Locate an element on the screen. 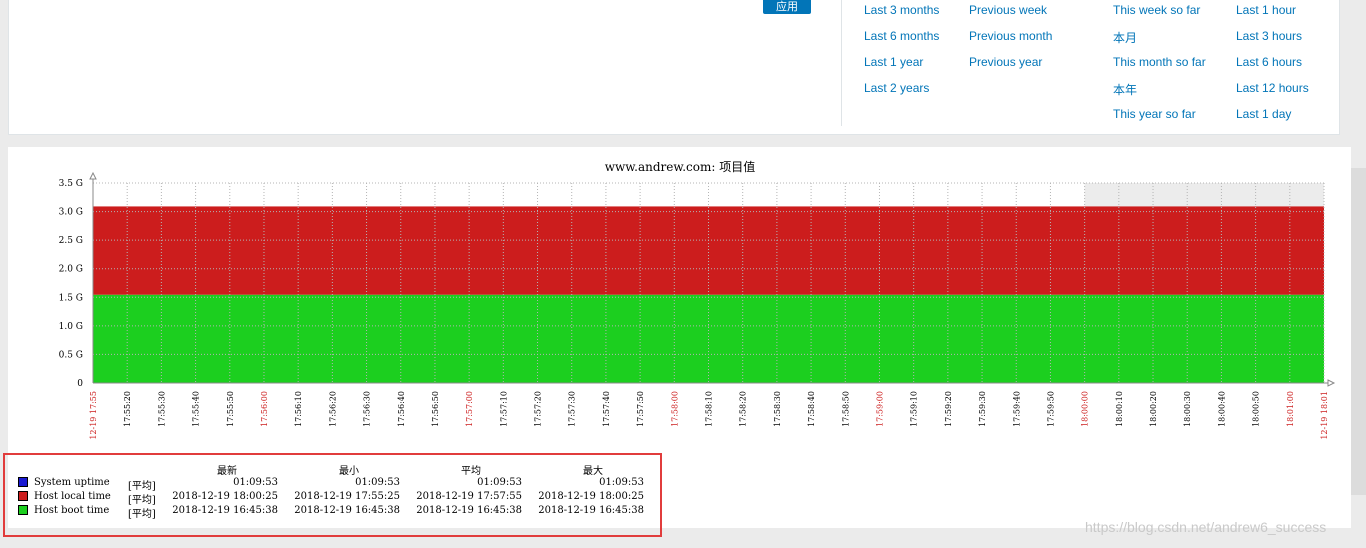  x-tick-label: 17:57:30 is located at coordinates (572, 409).